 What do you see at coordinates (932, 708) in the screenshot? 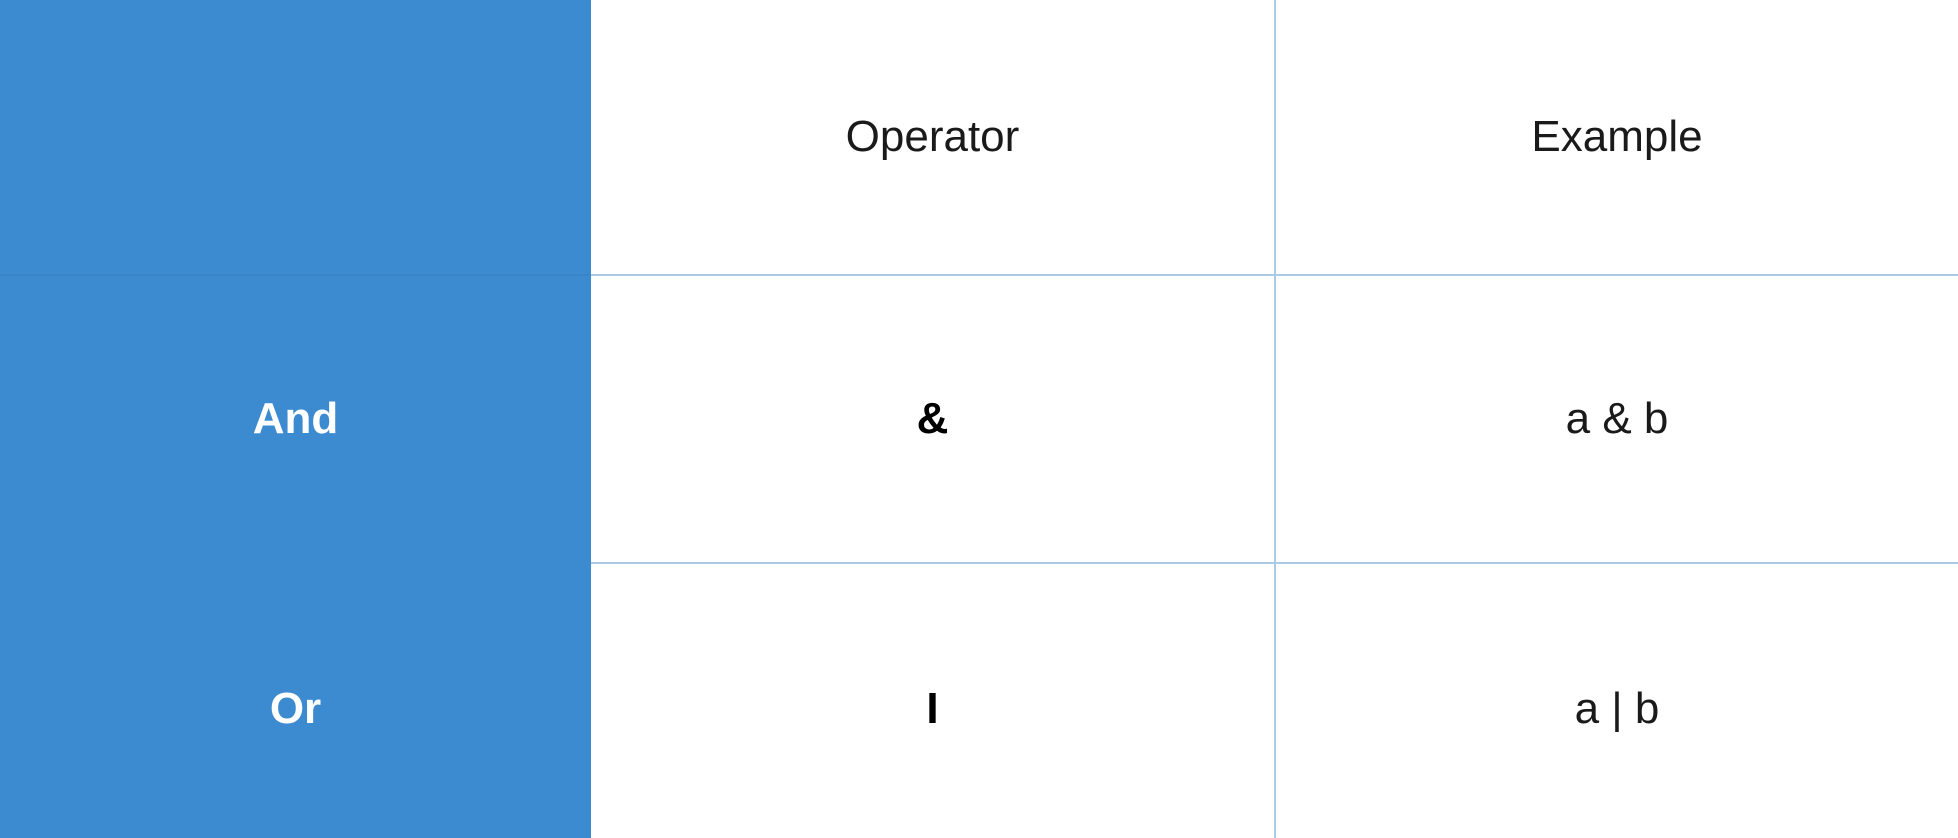
I see `operator-or: I` at bounding box center [932, 708].